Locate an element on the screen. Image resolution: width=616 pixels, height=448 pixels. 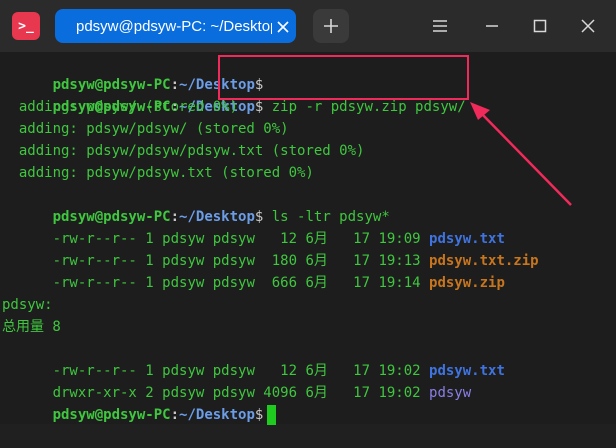
output-line: adding: pdsyw/ (stored 0%) is located at coordinates (120, 107).